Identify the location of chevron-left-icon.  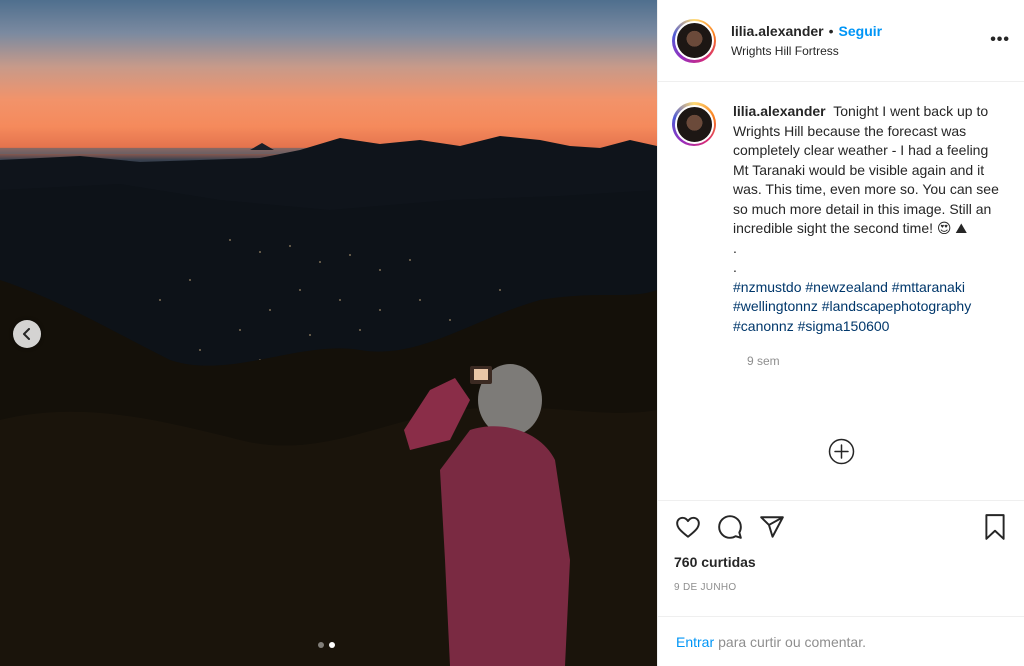
(26, 334).